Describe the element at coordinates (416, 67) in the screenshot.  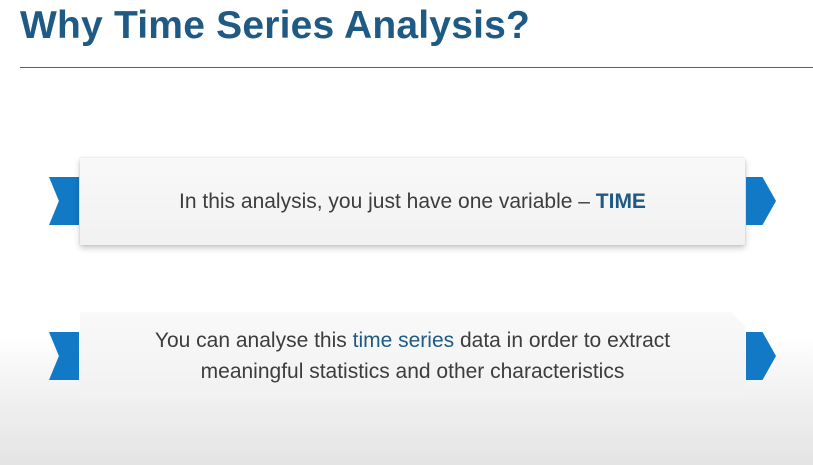
I see `title-divider` at that location.